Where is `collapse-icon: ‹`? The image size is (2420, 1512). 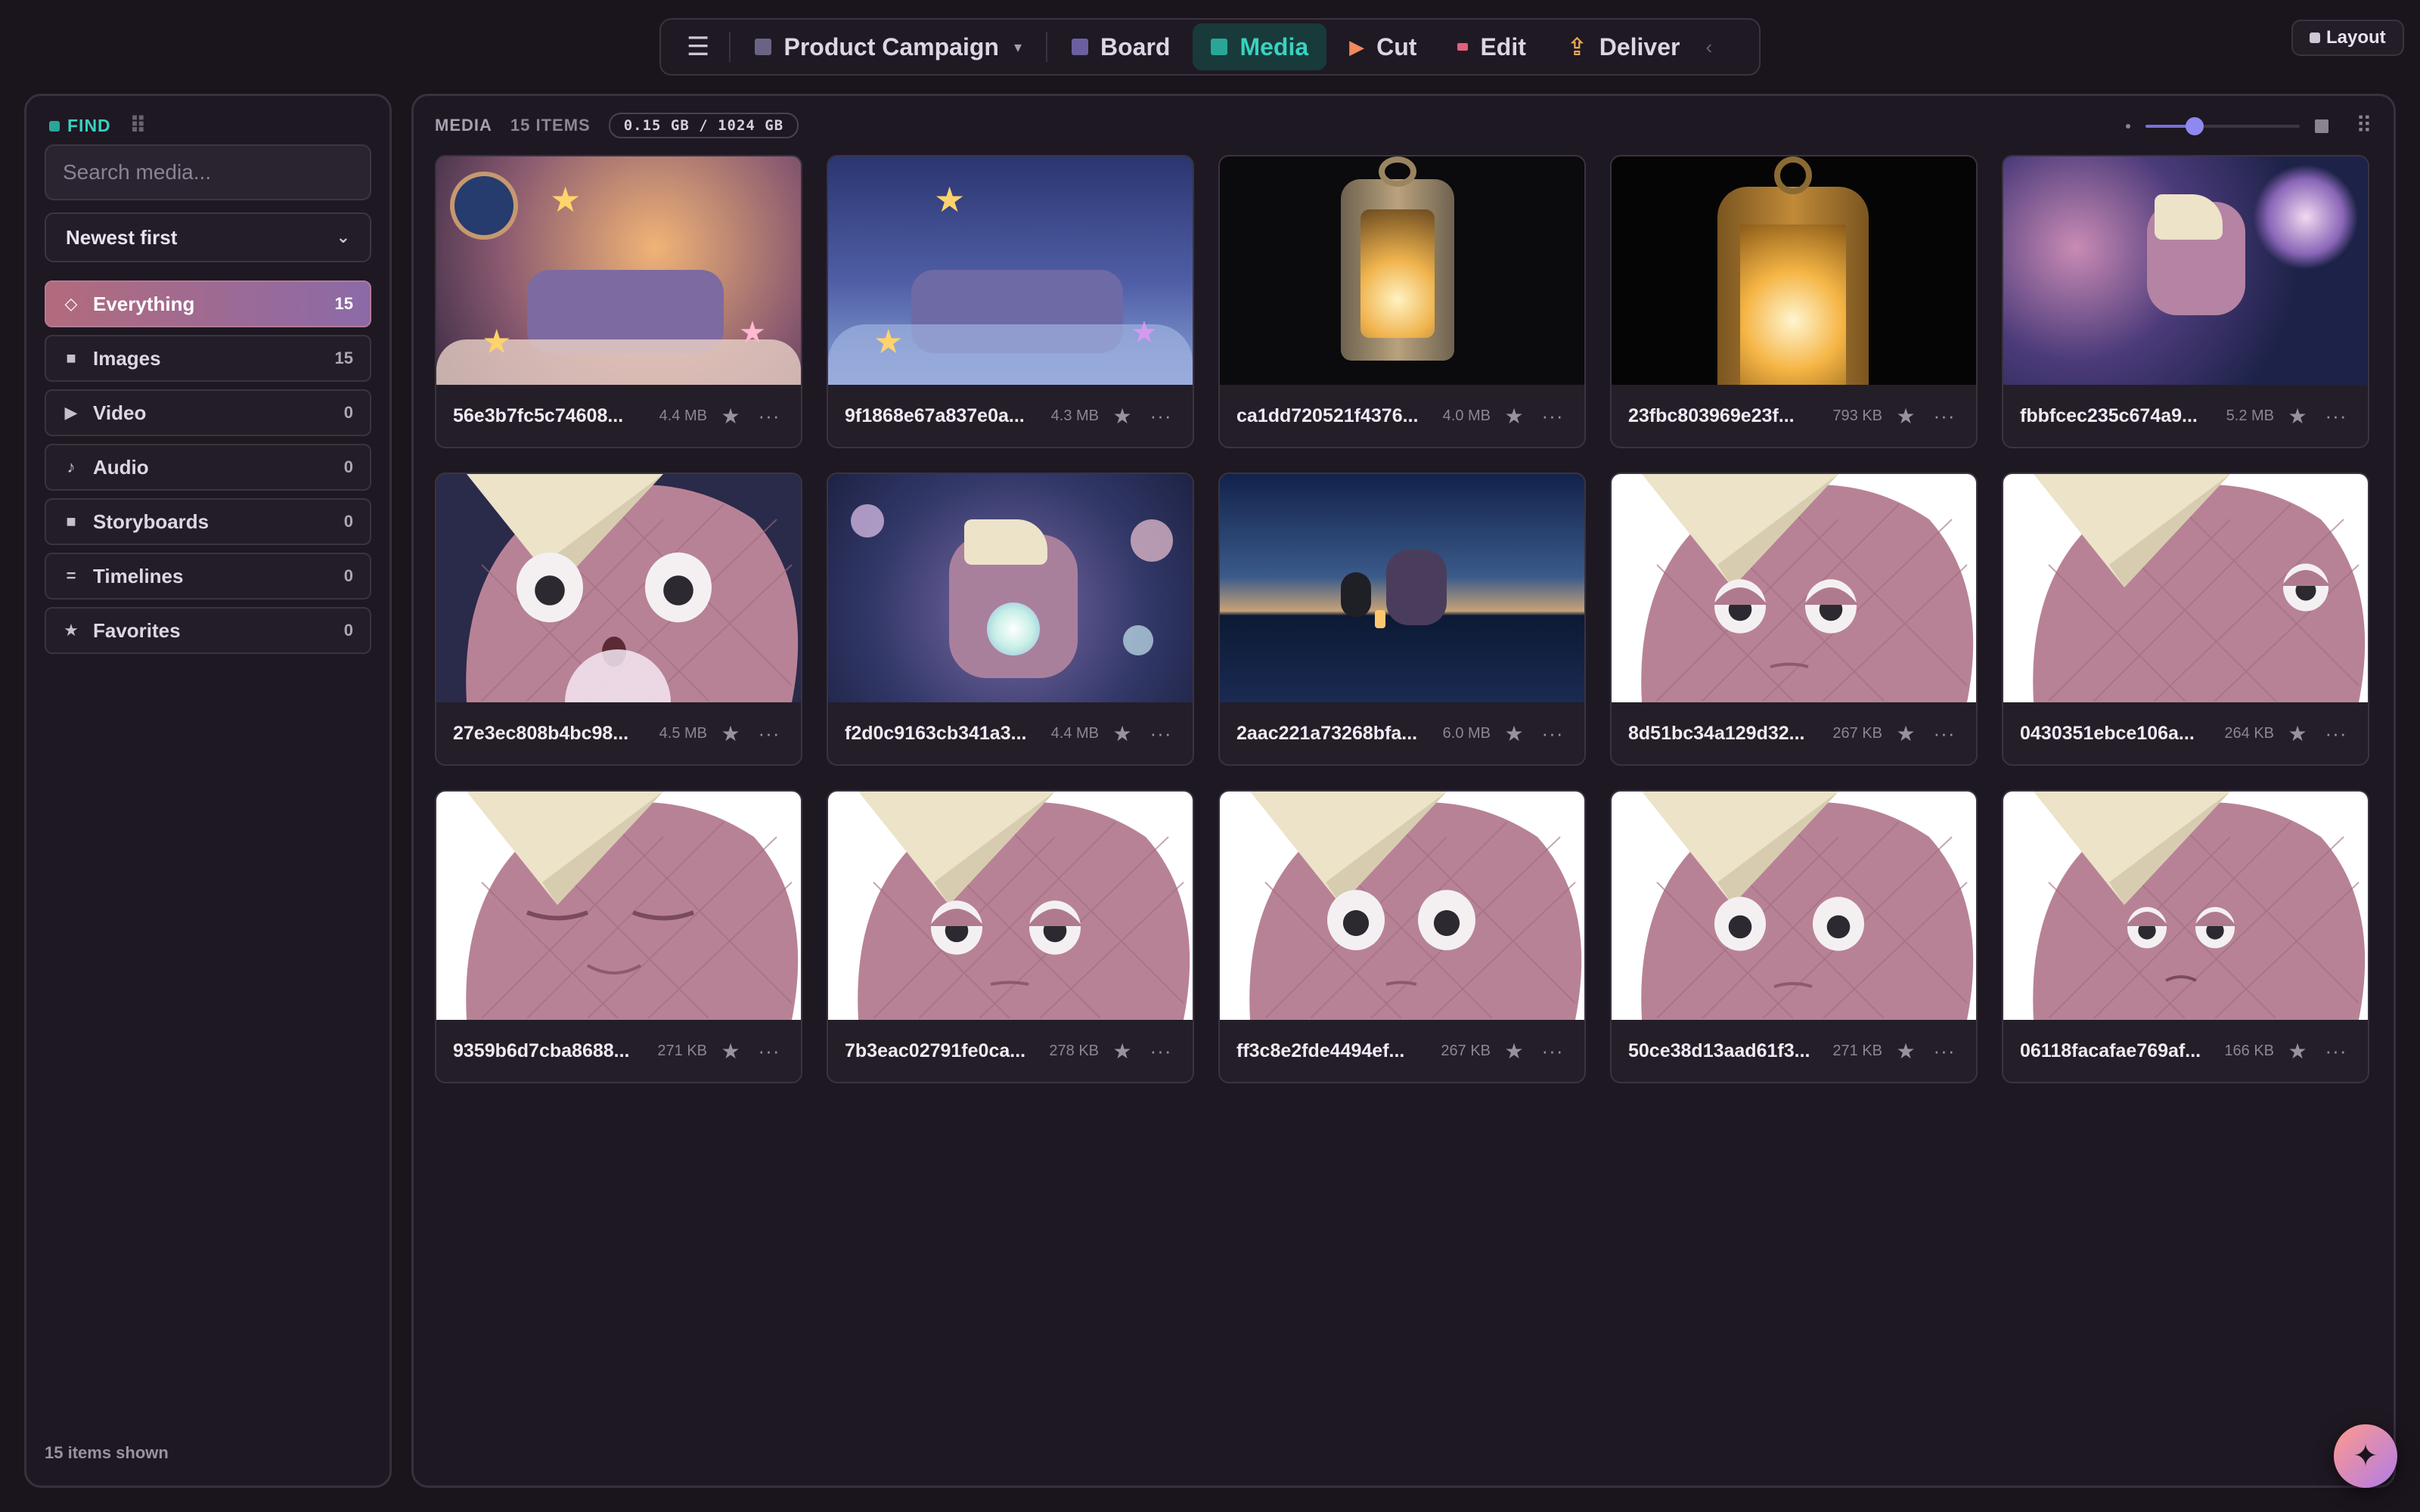 collapse-icon: ‹ is located at coordinates (1708, 48).